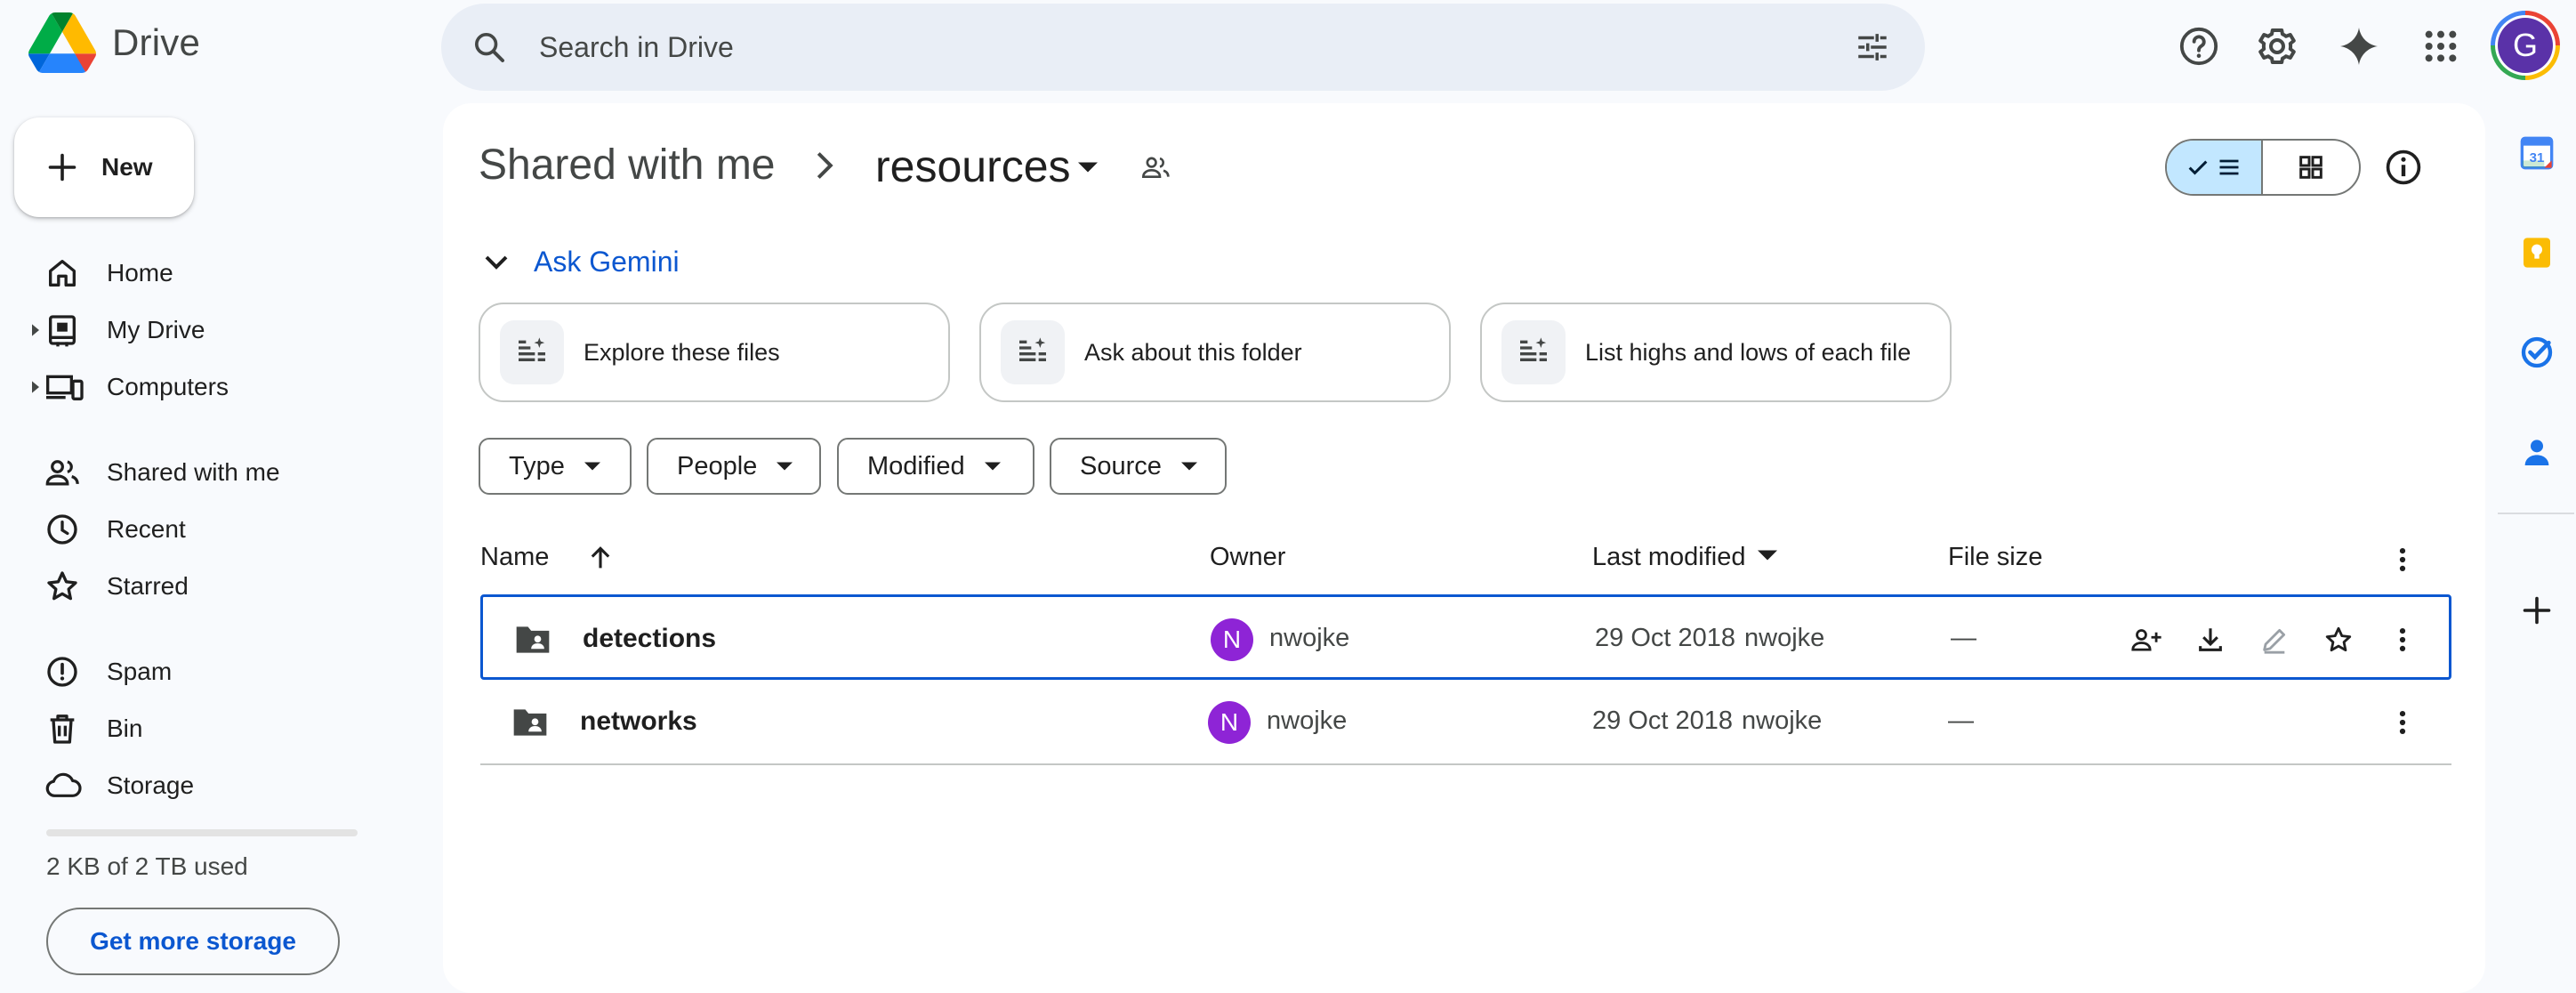  Describe the element at coordinates (1232, 639) in the screenshot. I see `owner-avatar: N` at that location.